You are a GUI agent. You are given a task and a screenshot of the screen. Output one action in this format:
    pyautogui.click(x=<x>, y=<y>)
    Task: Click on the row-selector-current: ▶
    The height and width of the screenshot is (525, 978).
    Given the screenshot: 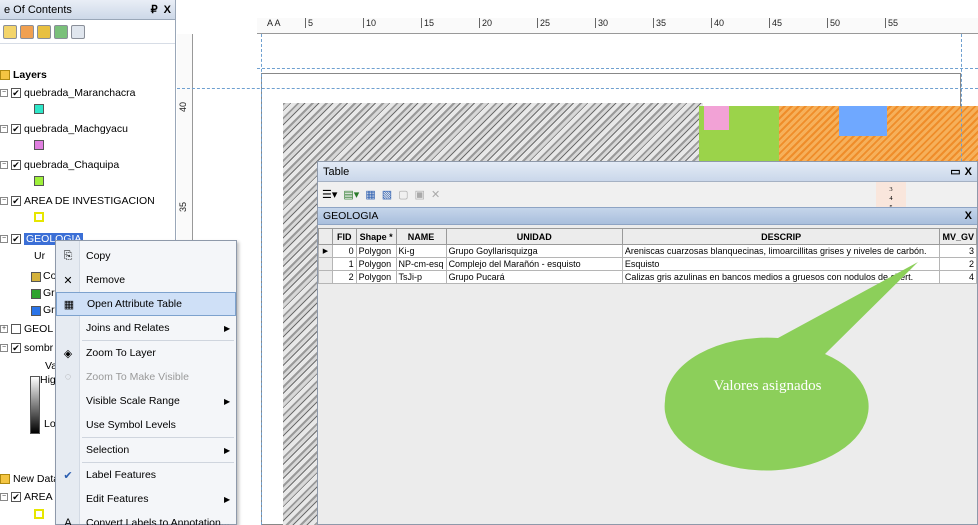 What is the action you would take?
    pyautogui.click(x=325, y=251)
    